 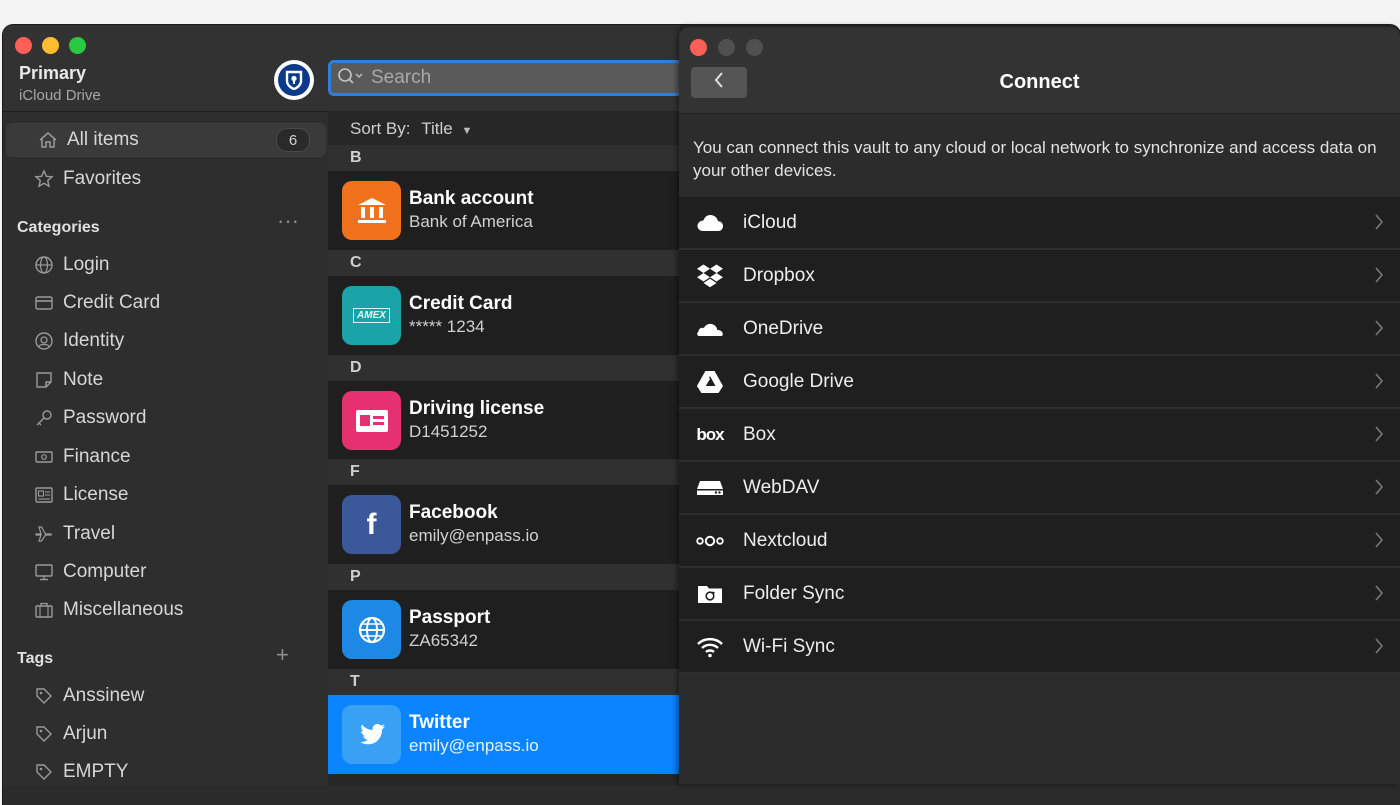 I want to click on sidebar-item-label: Note, so click(x=83, y=379).